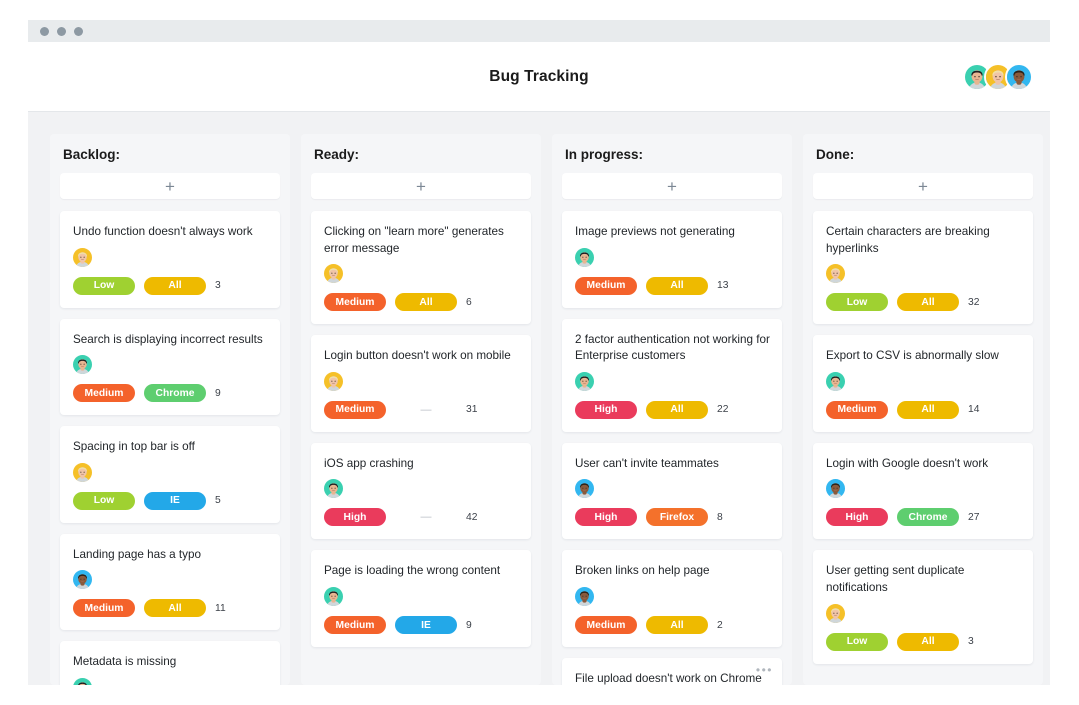 Image resolution: width=1079 pixels, height=705 pixels. Describe the element at coordinates (137, 554) in the screenshot. I see `card-title: Landing page has a typo` at that location.